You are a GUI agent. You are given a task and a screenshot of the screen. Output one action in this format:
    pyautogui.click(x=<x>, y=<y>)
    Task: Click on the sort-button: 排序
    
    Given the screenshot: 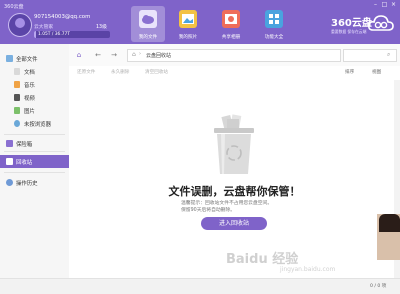 What is the action you would take?
    pyautogui.click(x=349, y=72)
    